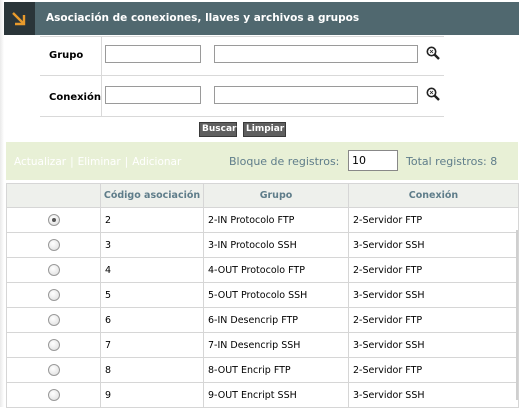  Describe the element at coordinates (152, 395) in the screenshot. I see `cell-codigo: 9` at that location.